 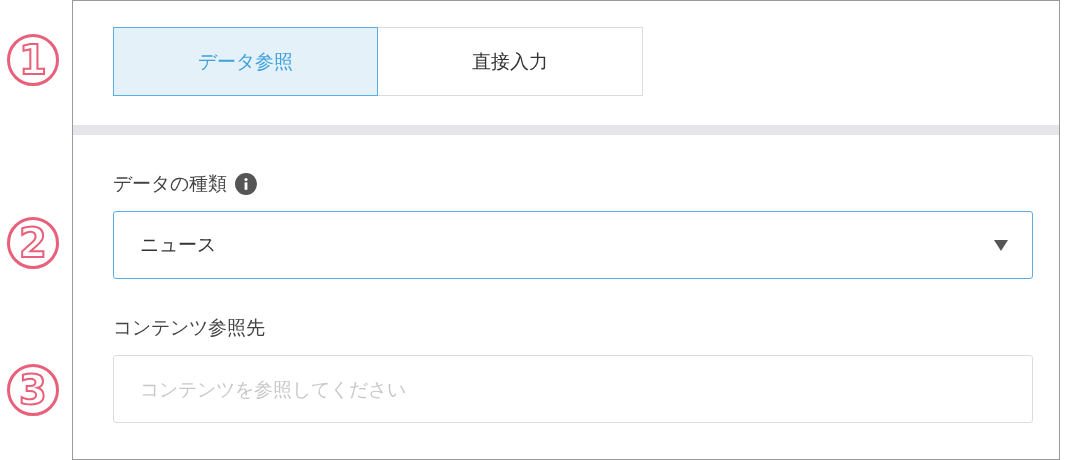 What do you see at coordinates (246, 184) in the screenshot?
I see `info-icon` at bounding box center [246, 184].